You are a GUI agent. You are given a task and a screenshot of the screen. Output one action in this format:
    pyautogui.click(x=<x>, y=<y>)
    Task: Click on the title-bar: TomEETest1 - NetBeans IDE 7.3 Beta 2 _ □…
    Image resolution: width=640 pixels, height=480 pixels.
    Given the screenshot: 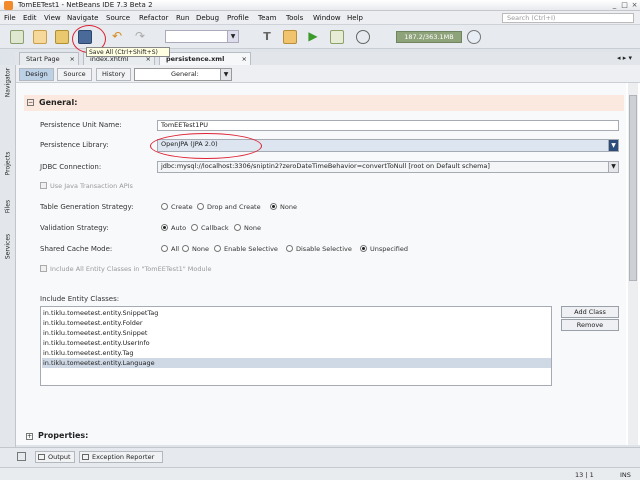 What is the action you would take?
    pyautogui.click(x=320, y=5)
    